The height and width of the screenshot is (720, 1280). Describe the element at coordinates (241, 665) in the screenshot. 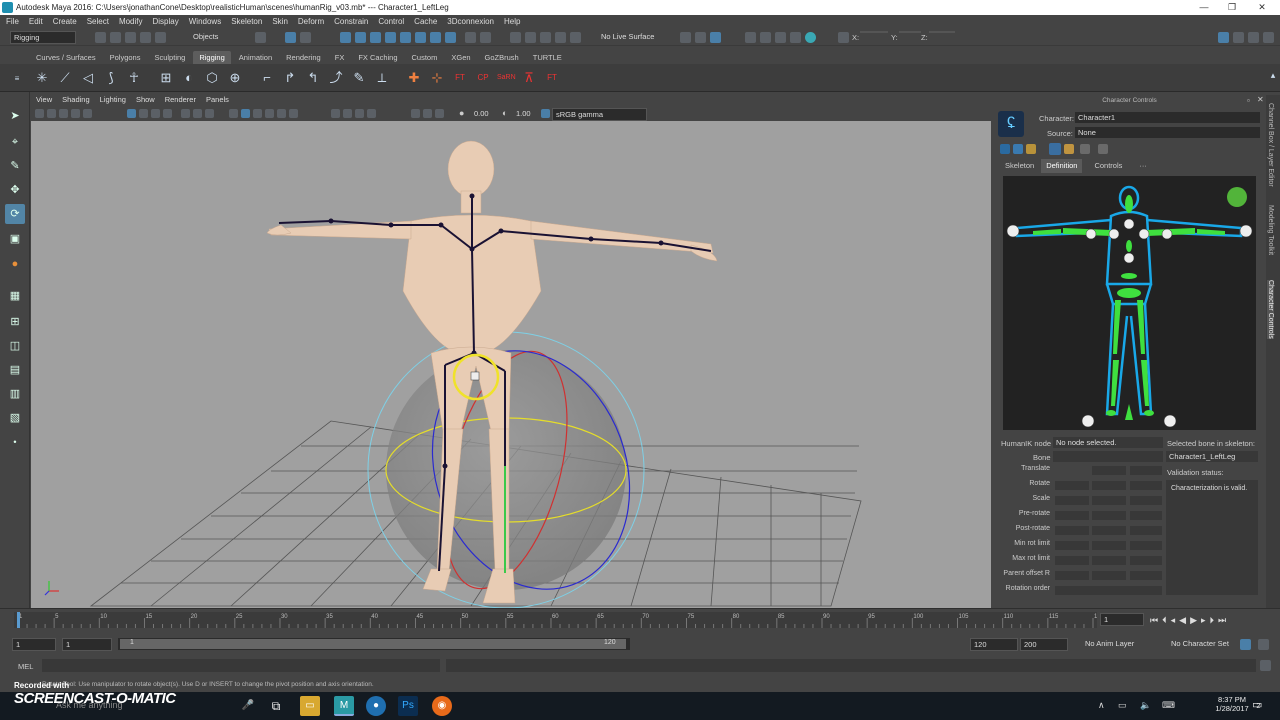

I see `mel-input` at that location.